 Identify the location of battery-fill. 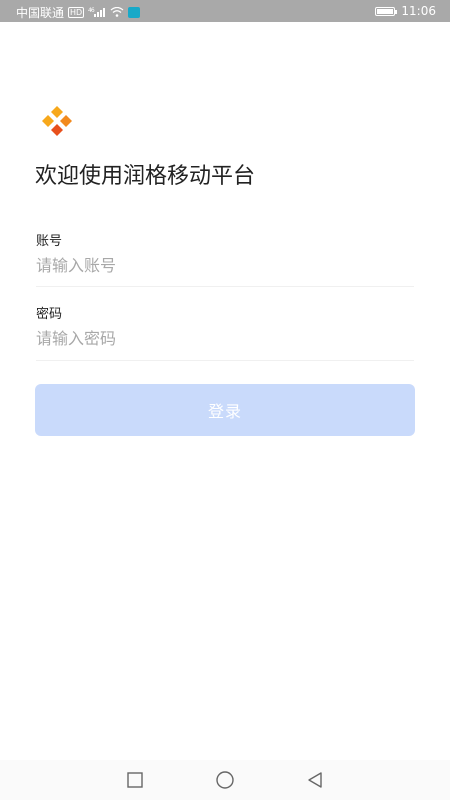
(385, 11).